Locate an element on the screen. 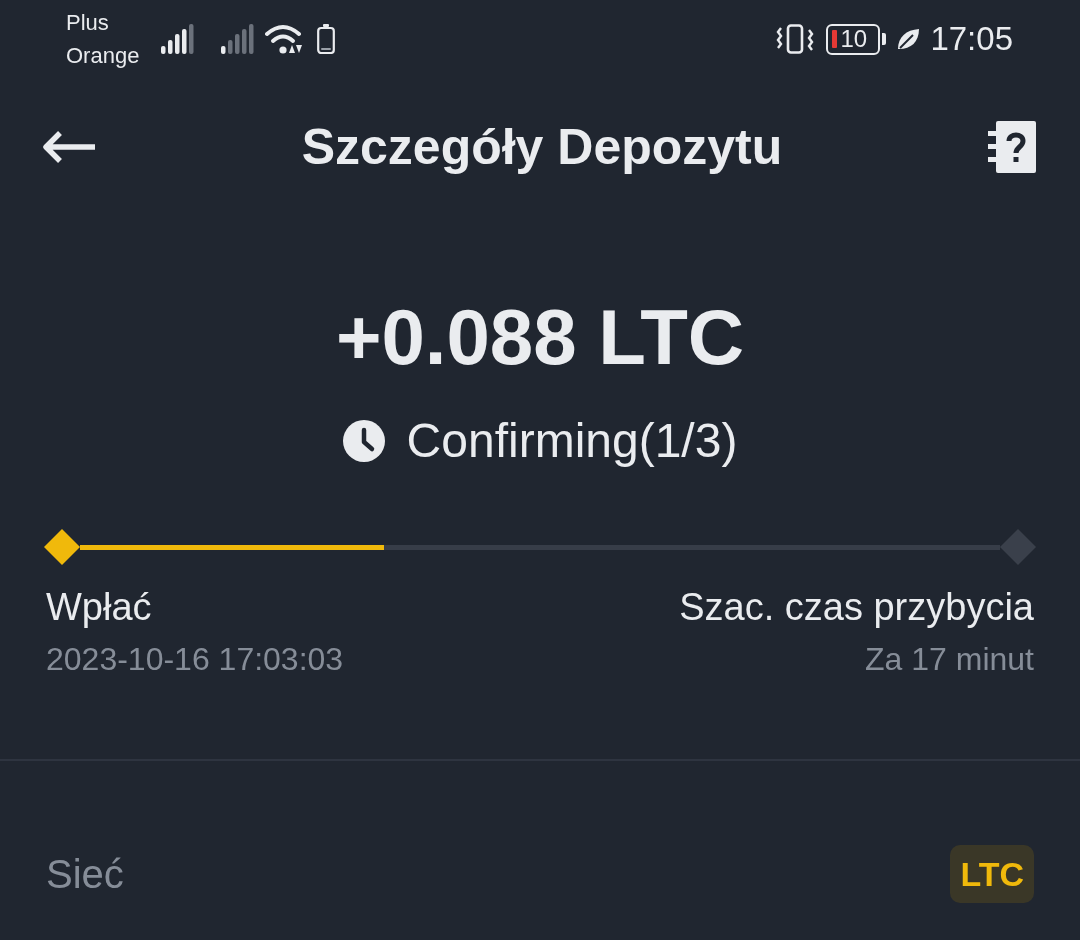 This screenshot has height=940, width=1080. step-label: Wpłać is located at coordinates (99, 607).